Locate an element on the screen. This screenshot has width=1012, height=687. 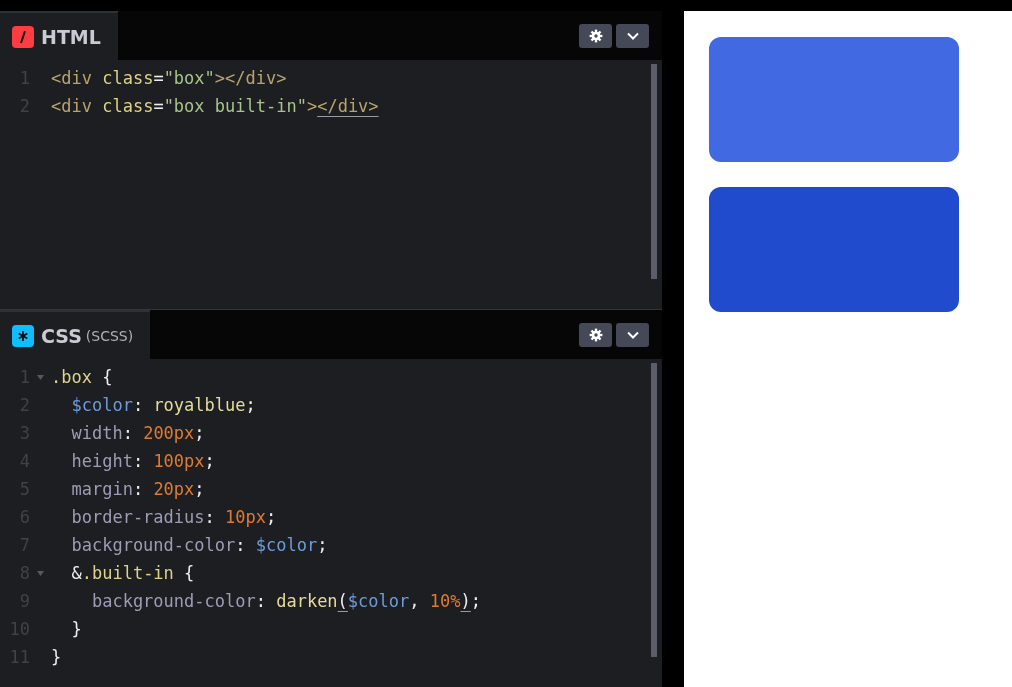
code-selector: .built-in is located at coordinates (127, 573).